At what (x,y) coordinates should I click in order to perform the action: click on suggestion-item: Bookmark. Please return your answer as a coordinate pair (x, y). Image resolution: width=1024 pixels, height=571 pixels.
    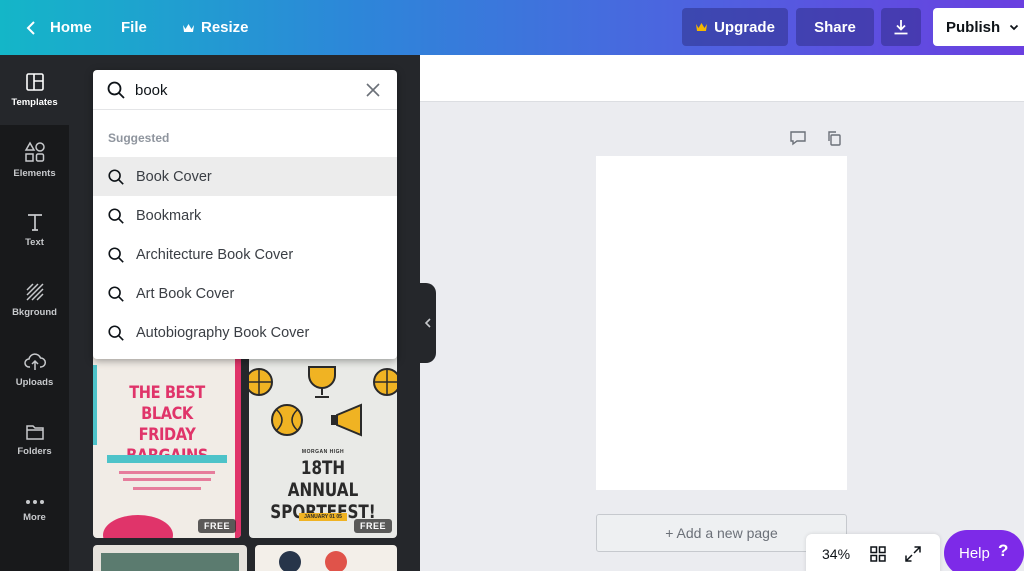
    Looking at the image, I should click on (245, 215).